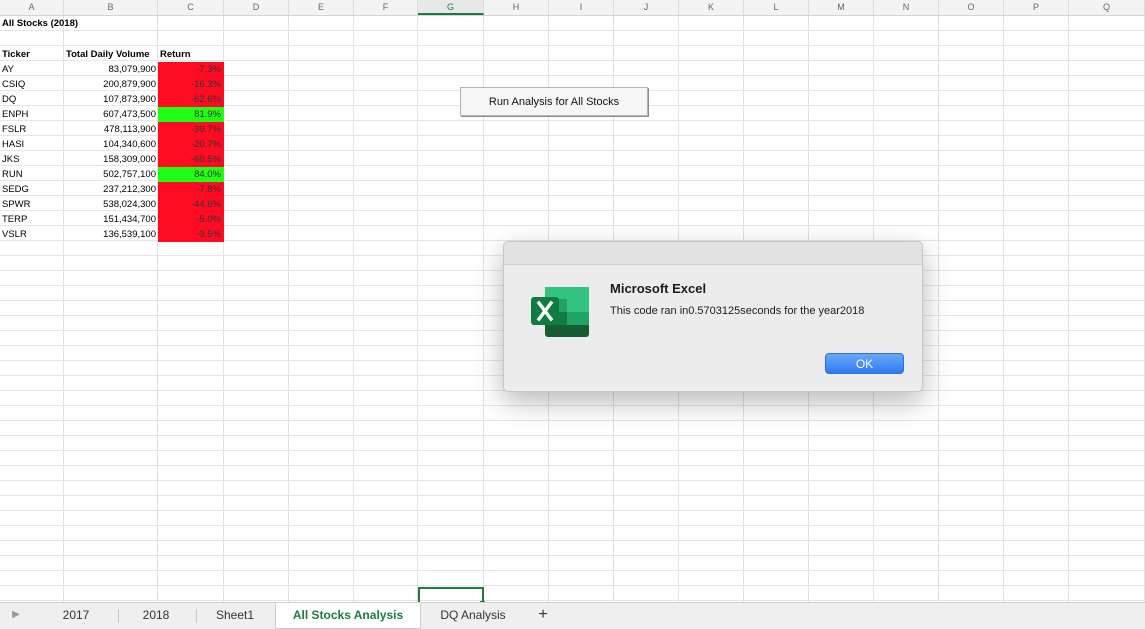 The image size is (1145, 629). What do you see at coordinates (111, 174) in the screenshot?
I see `volume-cell: 502,757,100` at bounding box center [111, 174].